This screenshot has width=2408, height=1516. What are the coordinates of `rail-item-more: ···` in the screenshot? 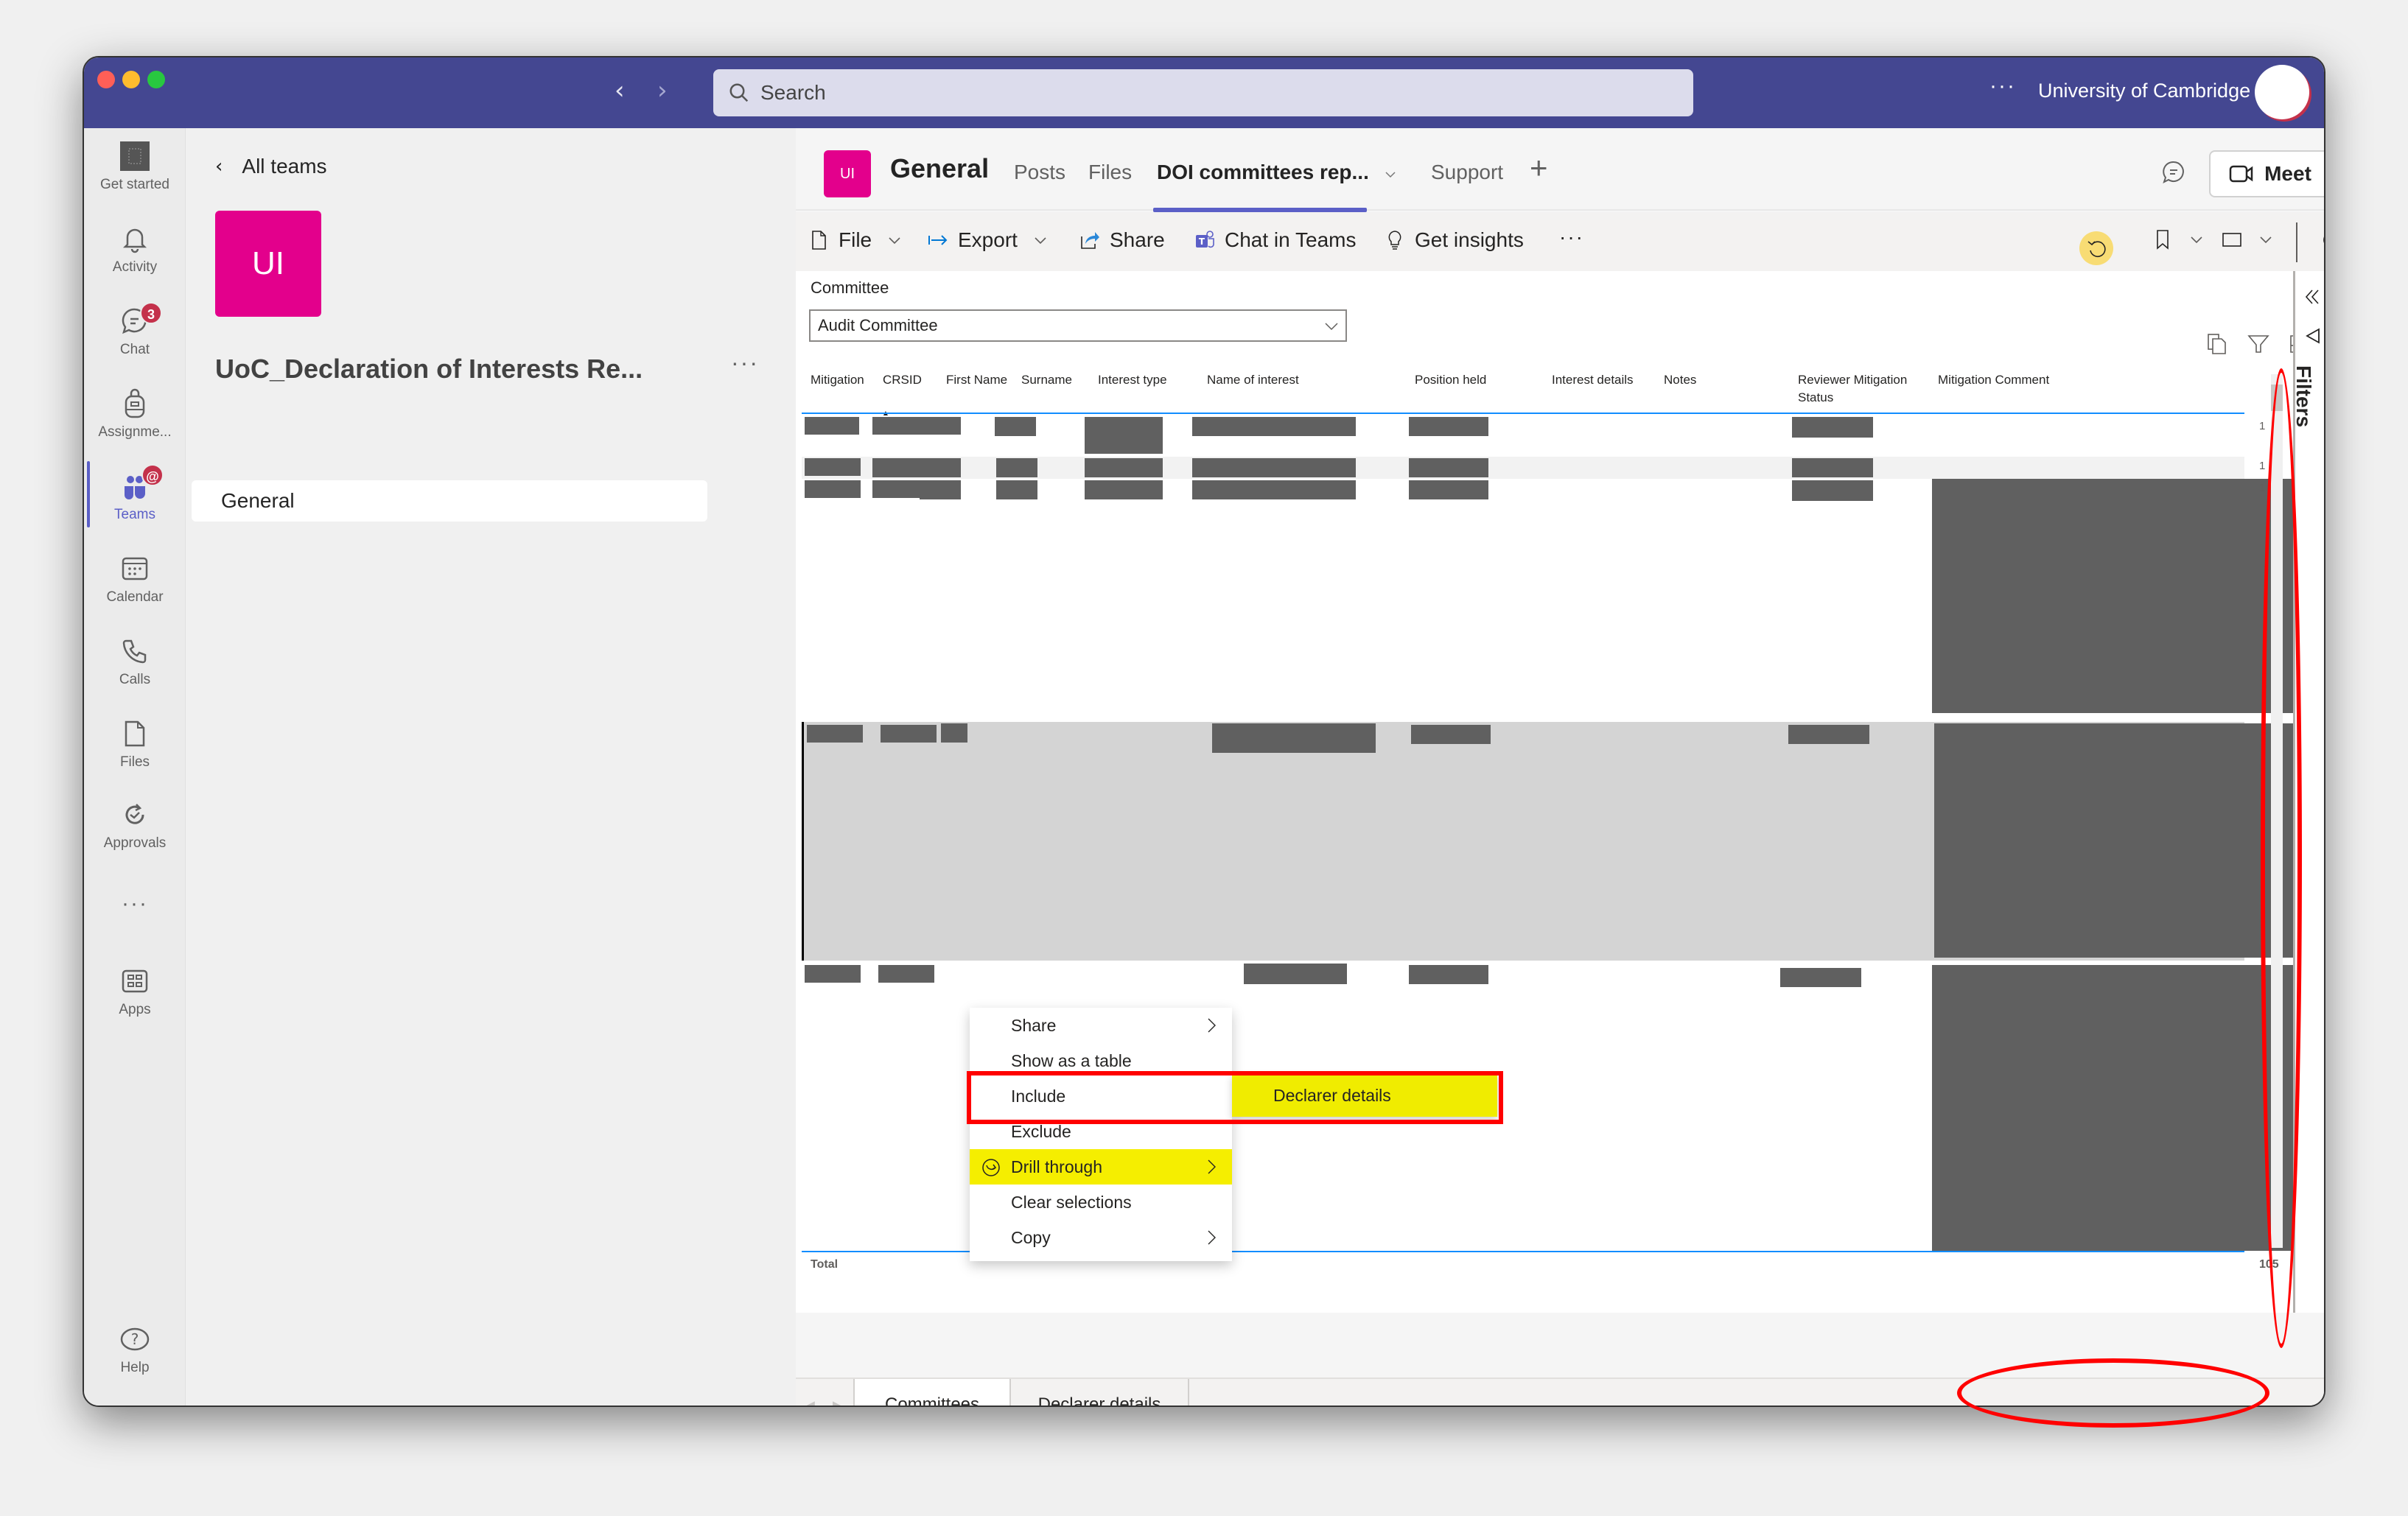 It's located at (135, 903).